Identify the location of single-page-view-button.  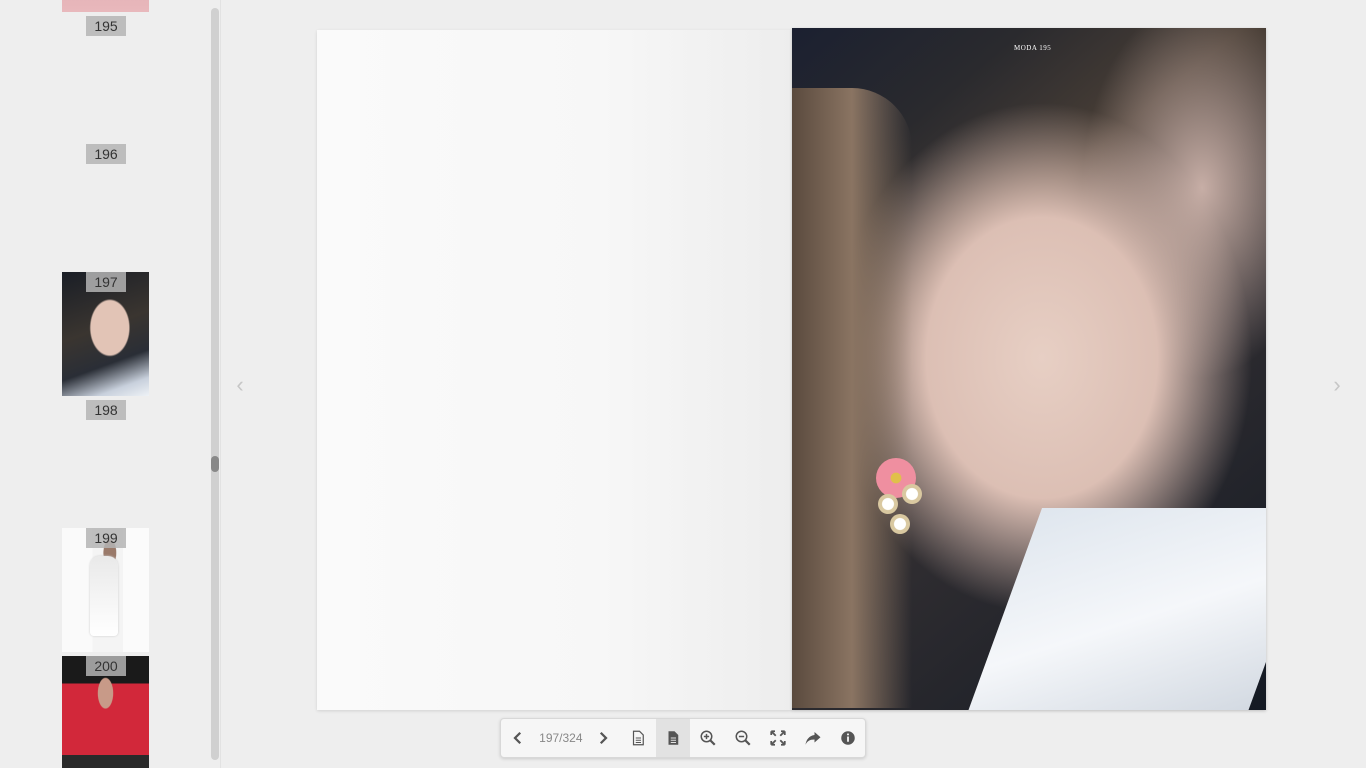
(638, 738).